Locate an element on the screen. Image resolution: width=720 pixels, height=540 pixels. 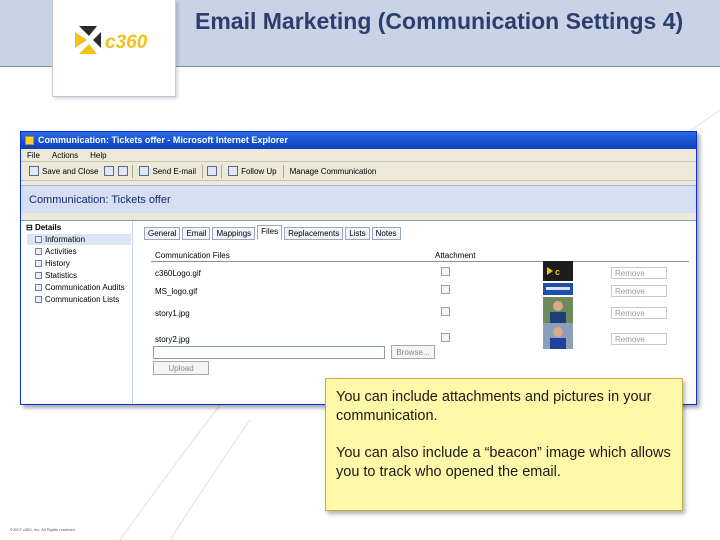
c360-logo-thumbnail: c is located at coordinates (558, 271).